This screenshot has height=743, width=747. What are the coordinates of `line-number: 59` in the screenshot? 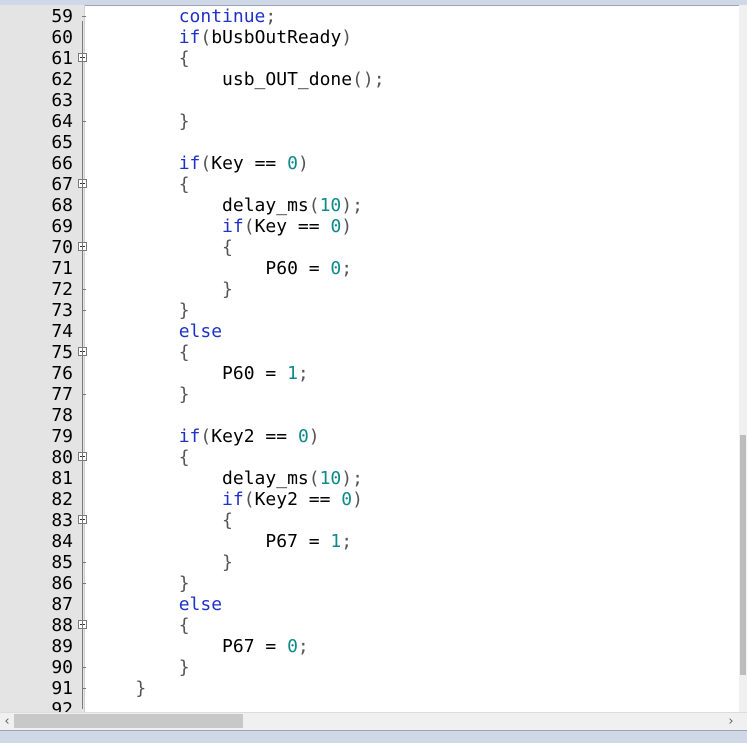 It's located at (62, 16).